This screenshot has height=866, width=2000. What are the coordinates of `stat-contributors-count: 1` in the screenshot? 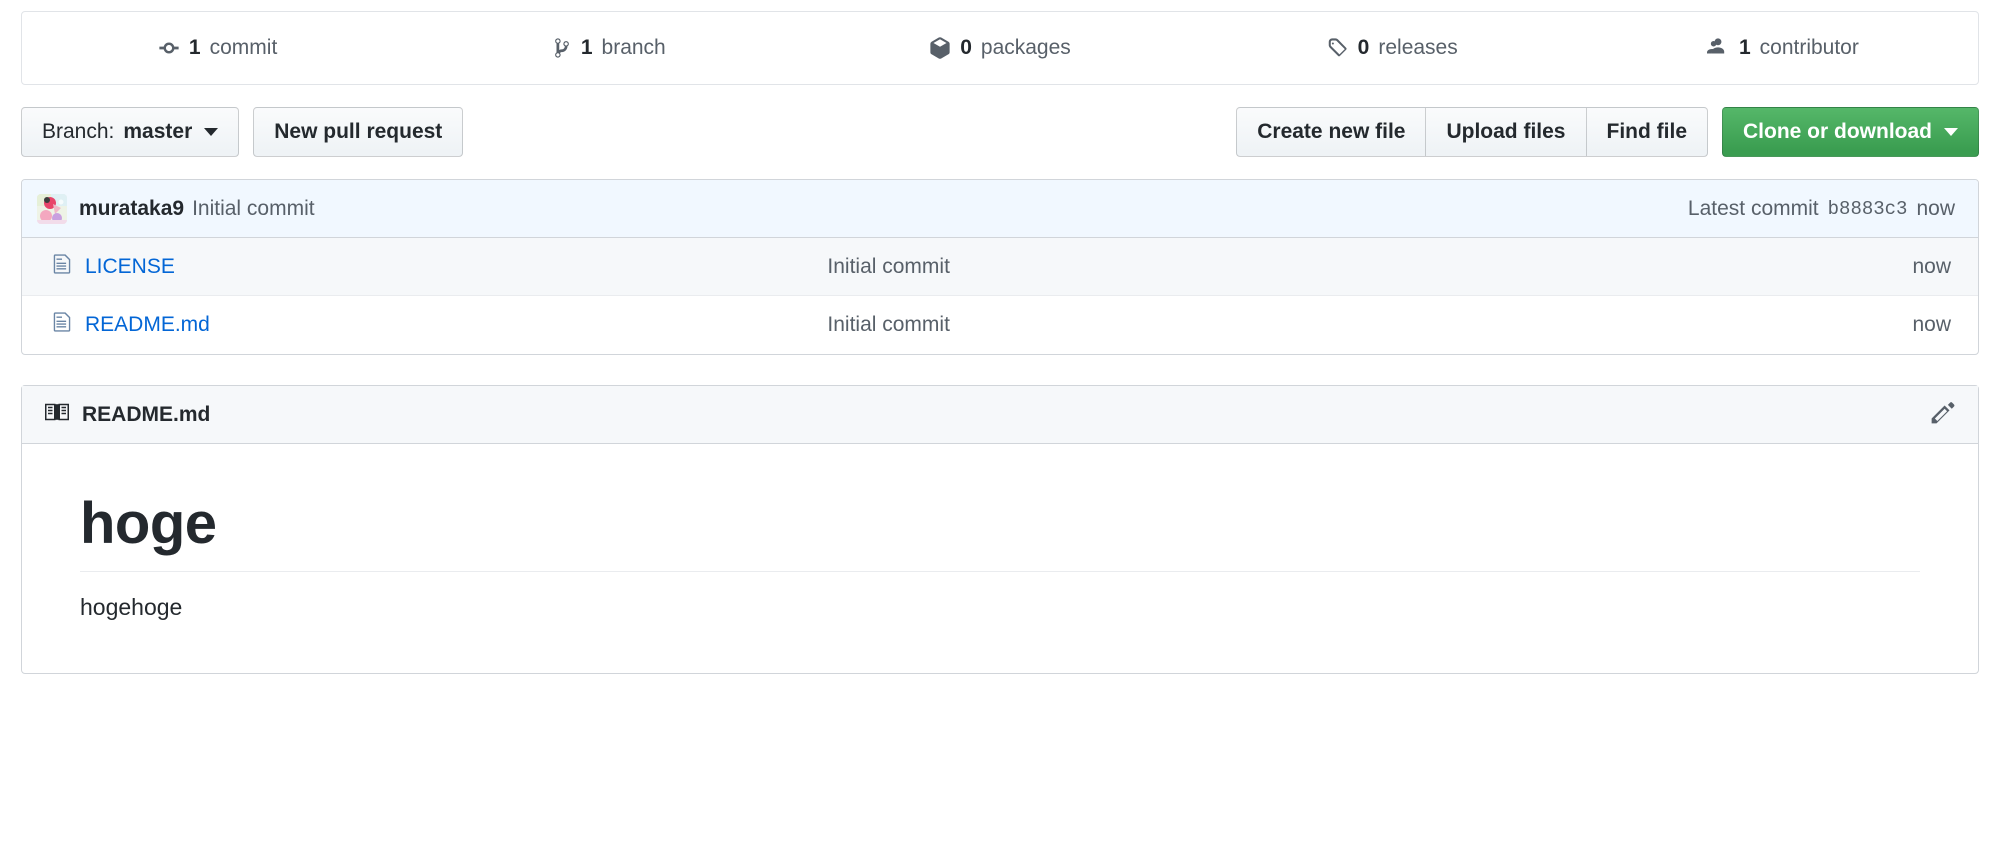 It's located at (1744, 47).